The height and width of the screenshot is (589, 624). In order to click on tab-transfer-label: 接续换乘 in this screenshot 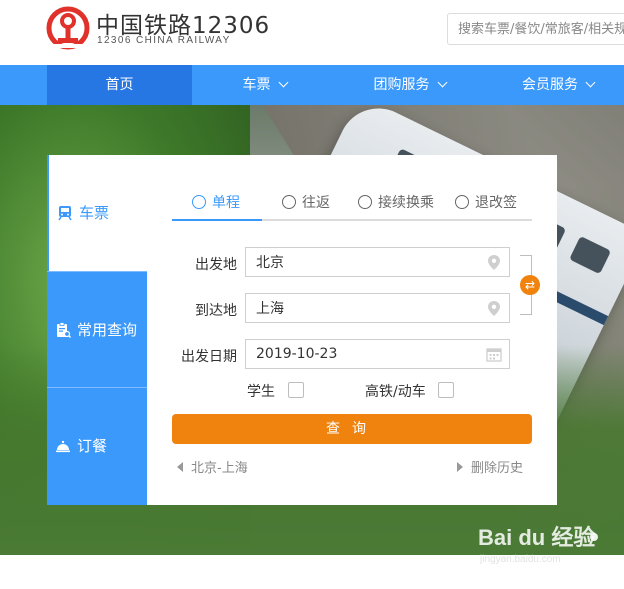, I will do `click(406, 203)`.